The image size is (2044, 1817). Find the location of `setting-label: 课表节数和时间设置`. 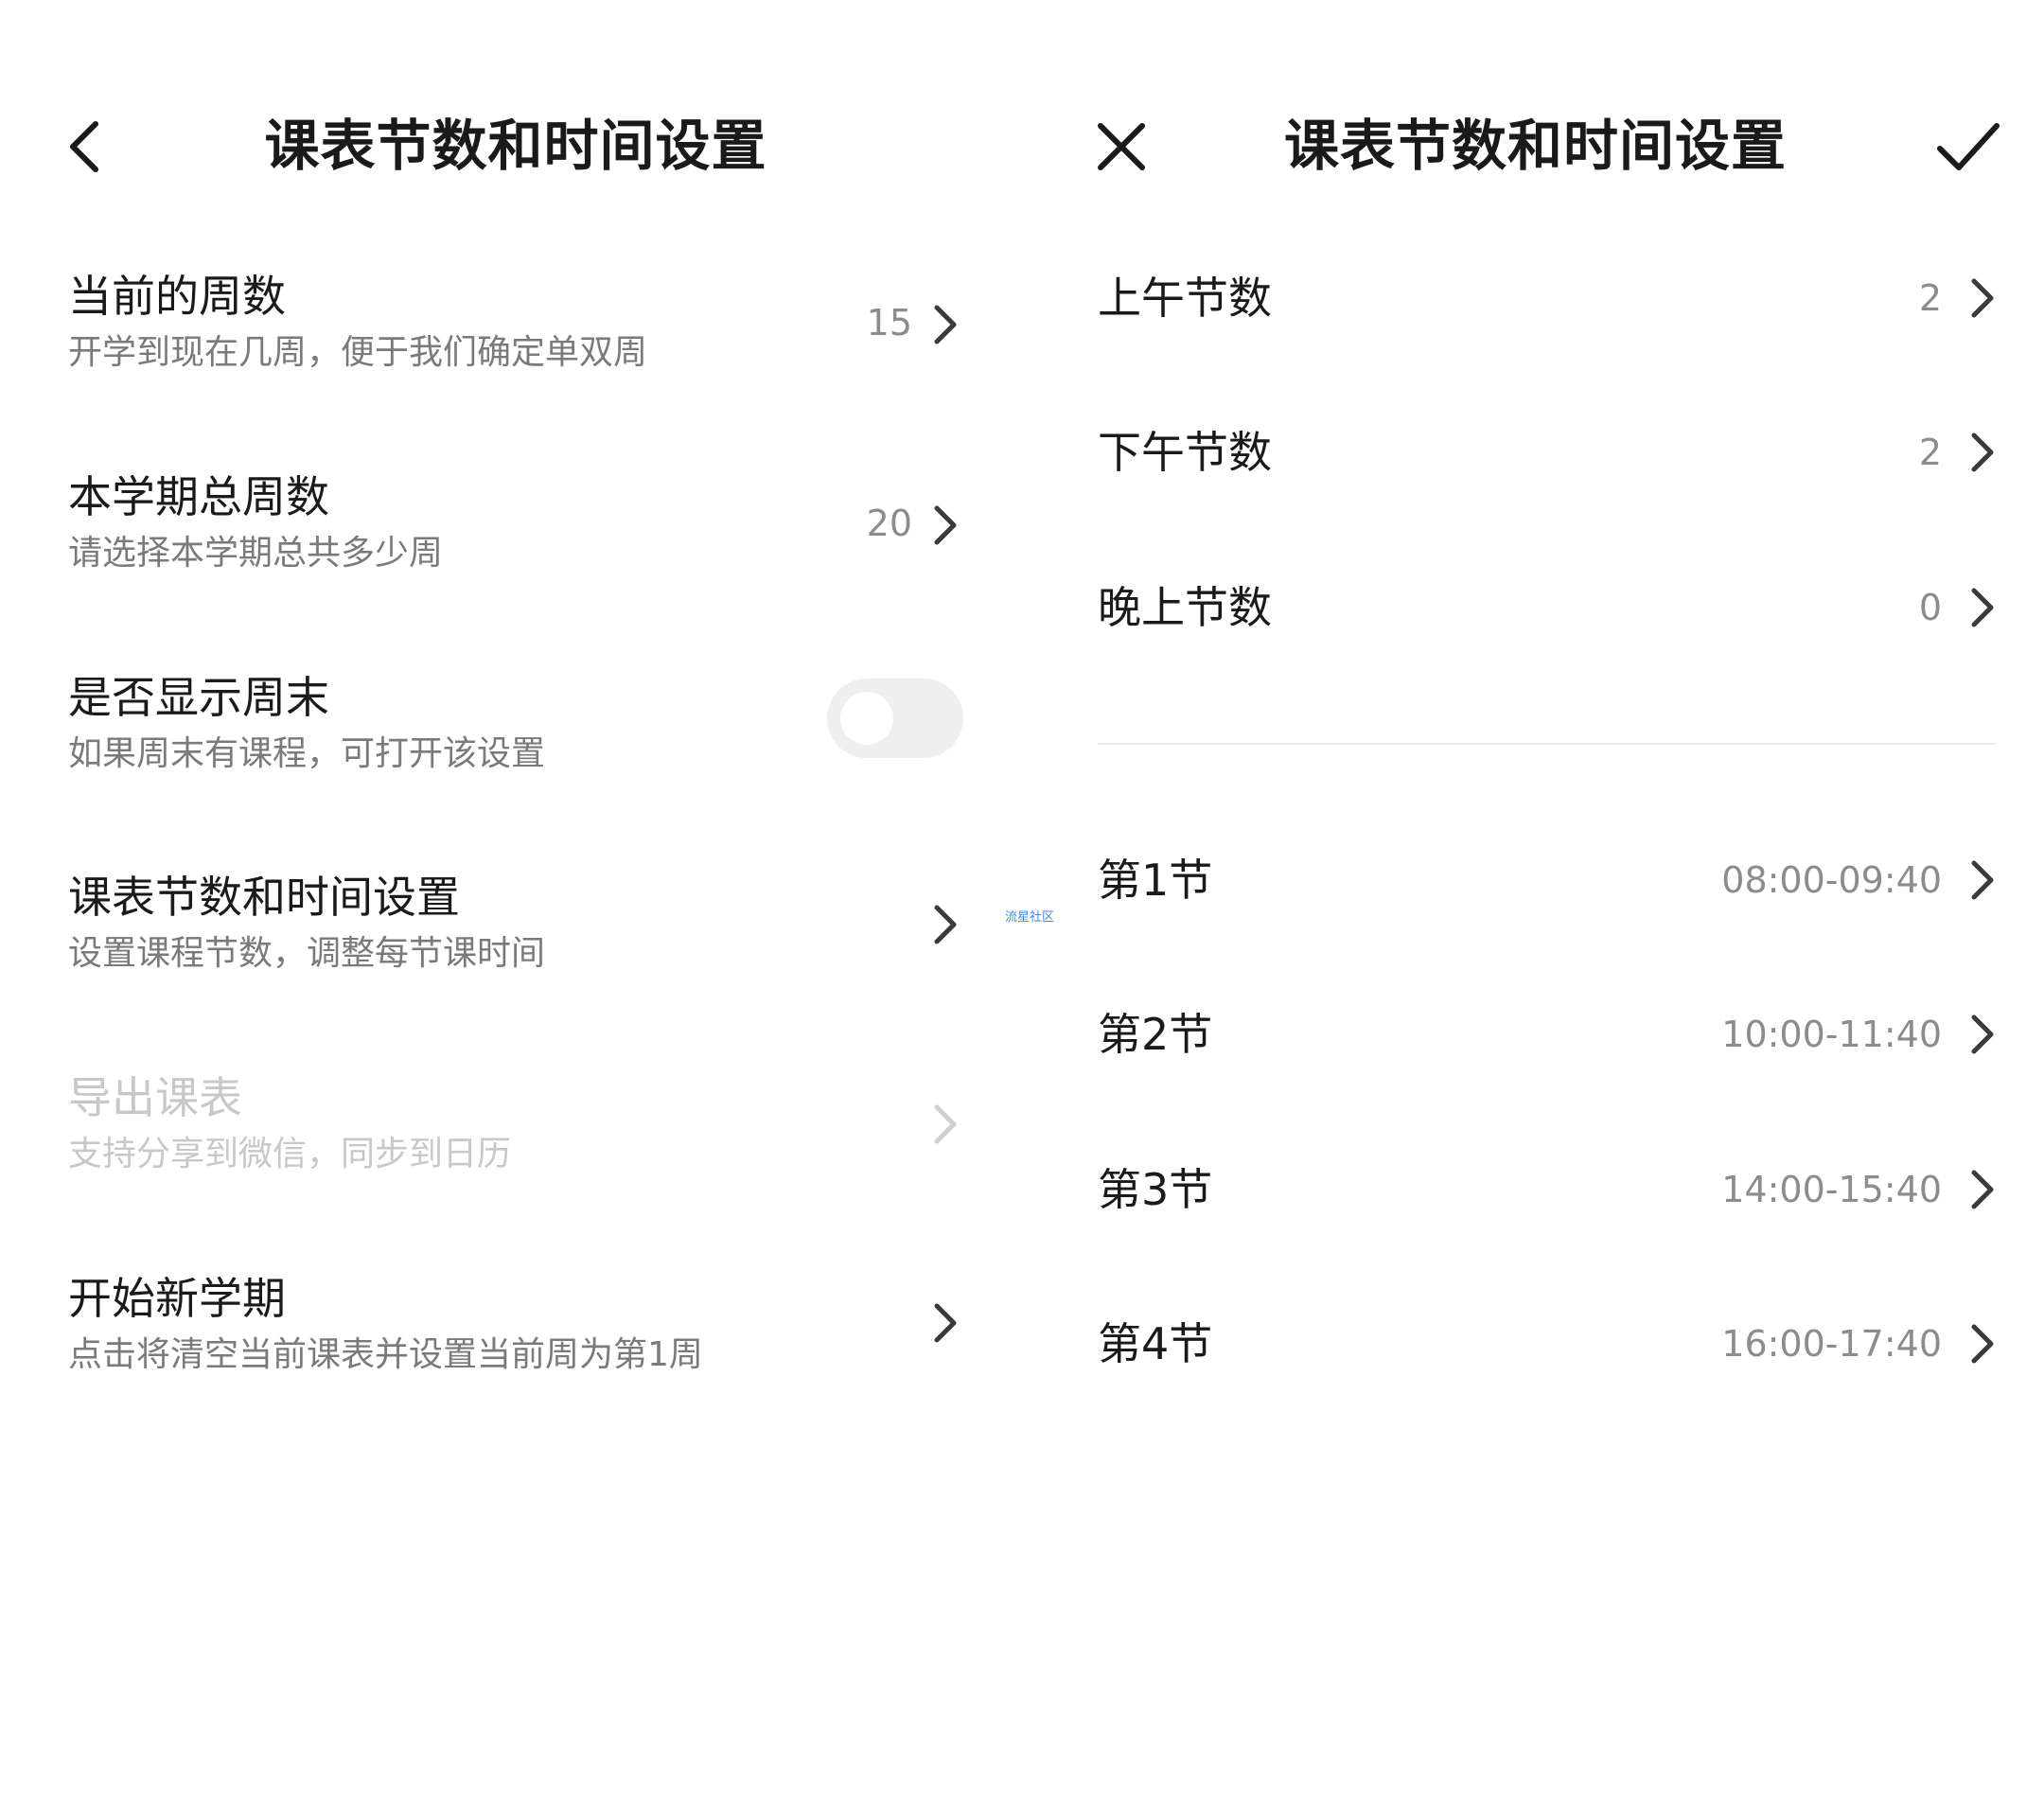

setting-label: 课表节数和时间设置 is located at coordinates (264, 897).